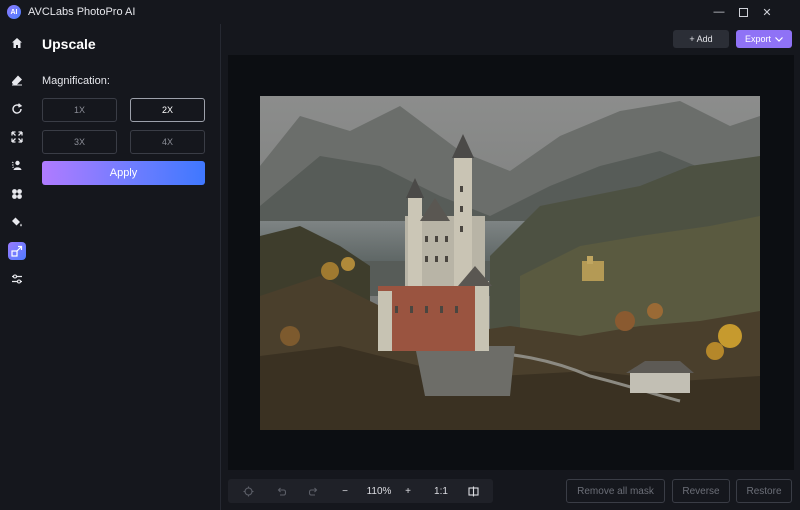  Describe the element at coordinates (17, 43) in the screenshot. I see `home-icon` at that location.